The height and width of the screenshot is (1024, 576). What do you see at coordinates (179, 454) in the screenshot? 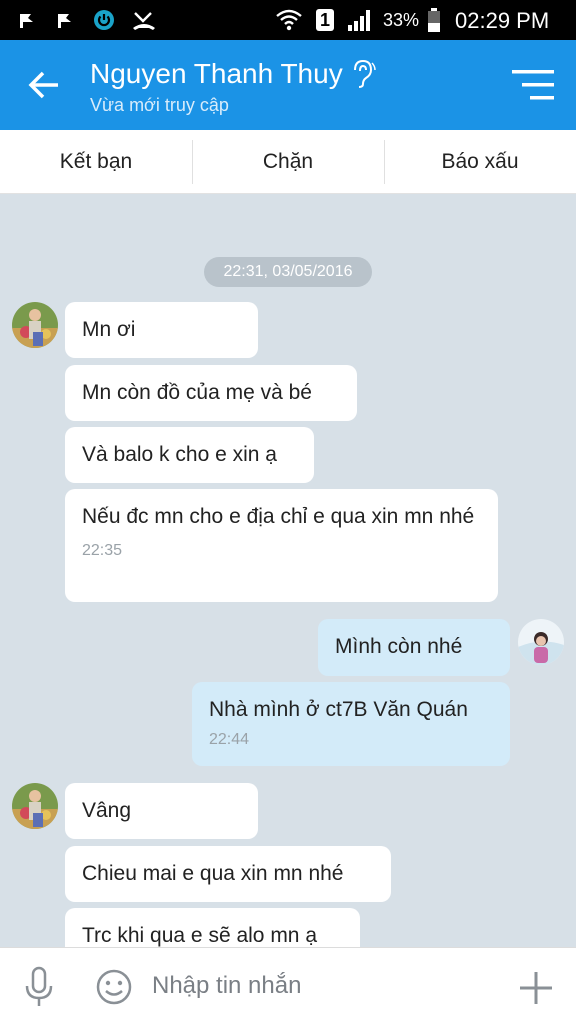
I see `message-text: Và balo k cho e xin ạ` at bounding box center [179, 454].